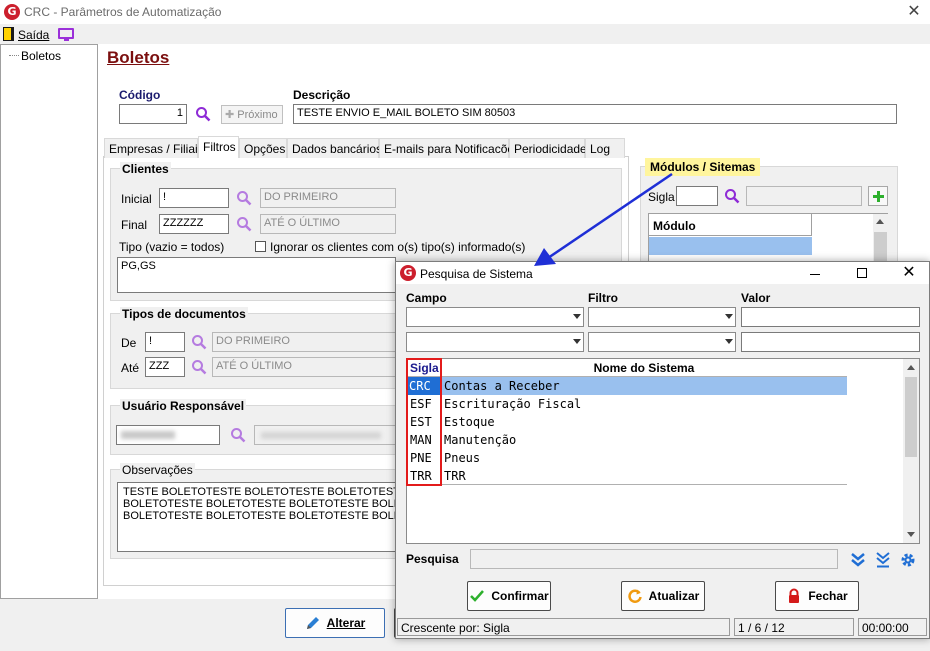 The width and height of the screenshot is (930, 651). I want to click on inicial-field: !, so click(194, 198).